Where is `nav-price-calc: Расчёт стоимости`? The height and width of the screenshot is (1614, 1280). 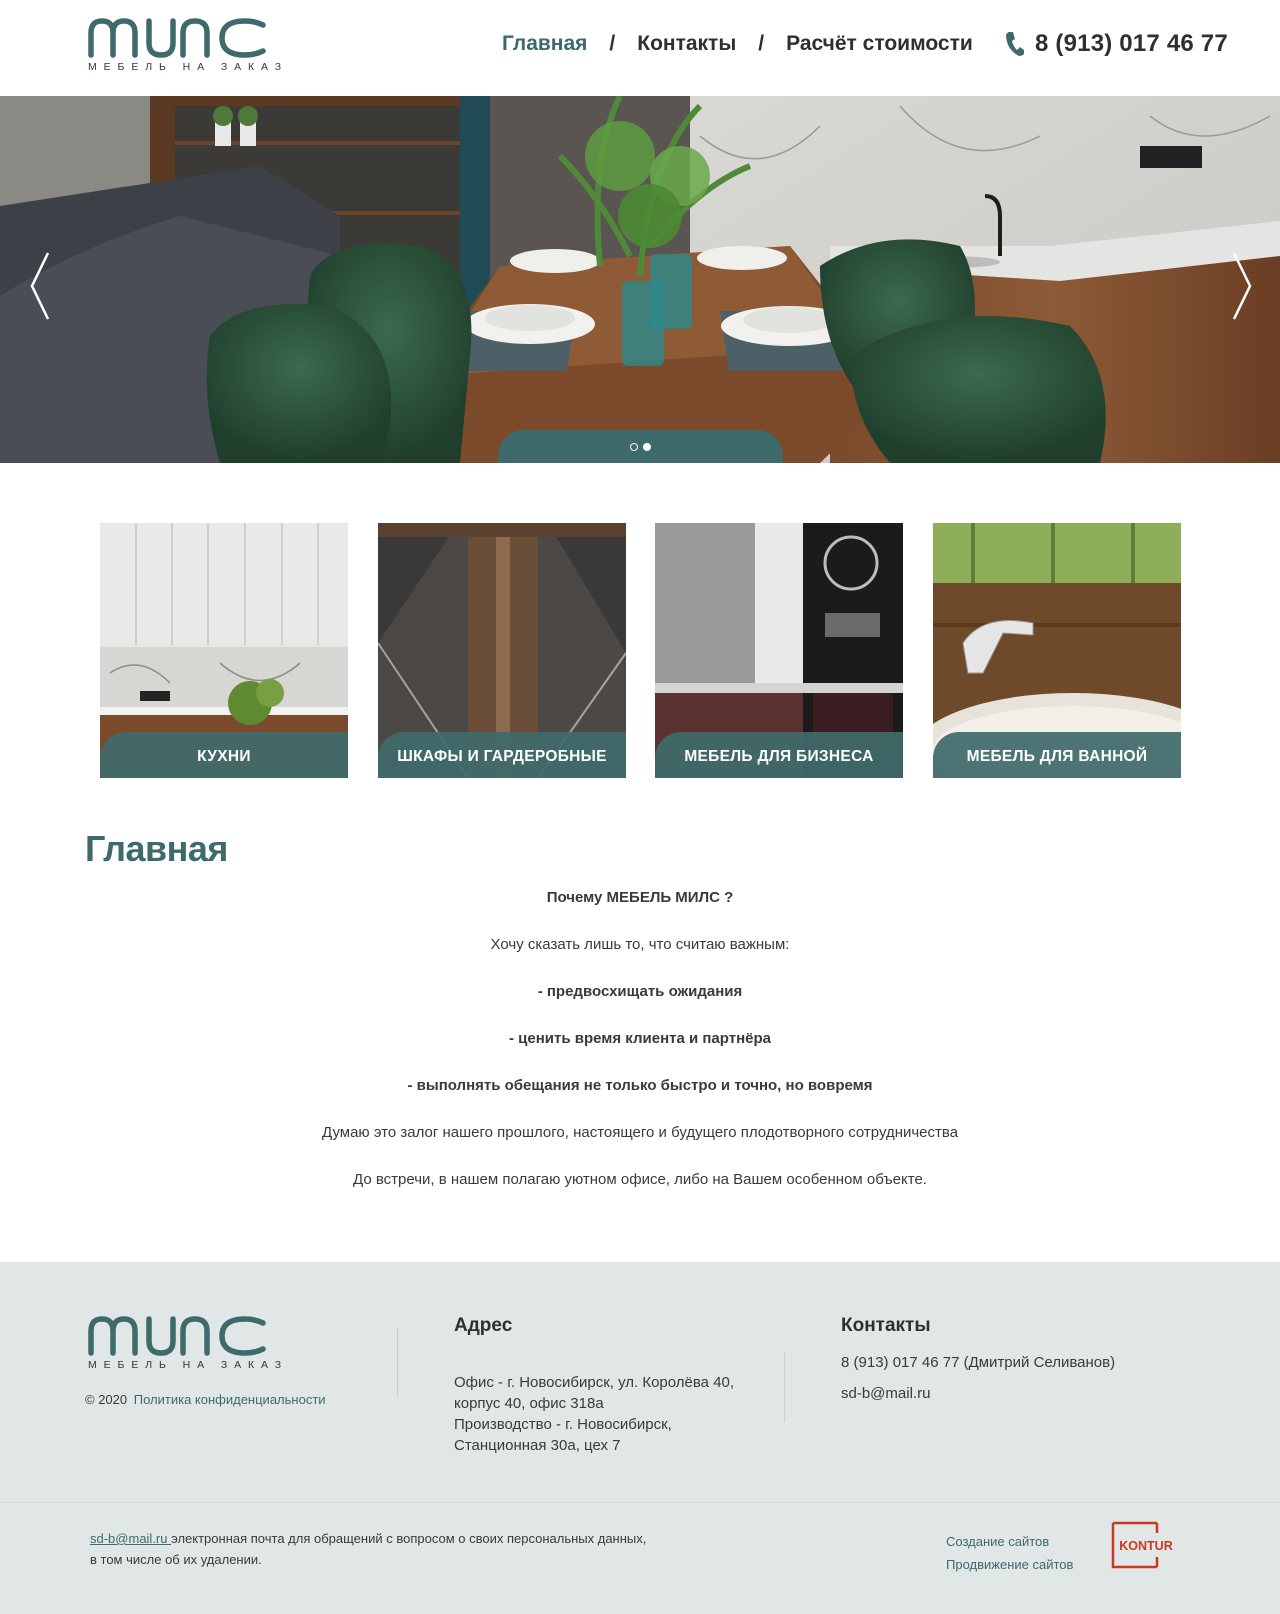
nav-price-calc: Расчёт стоимости is located at coordinates (879, 44).